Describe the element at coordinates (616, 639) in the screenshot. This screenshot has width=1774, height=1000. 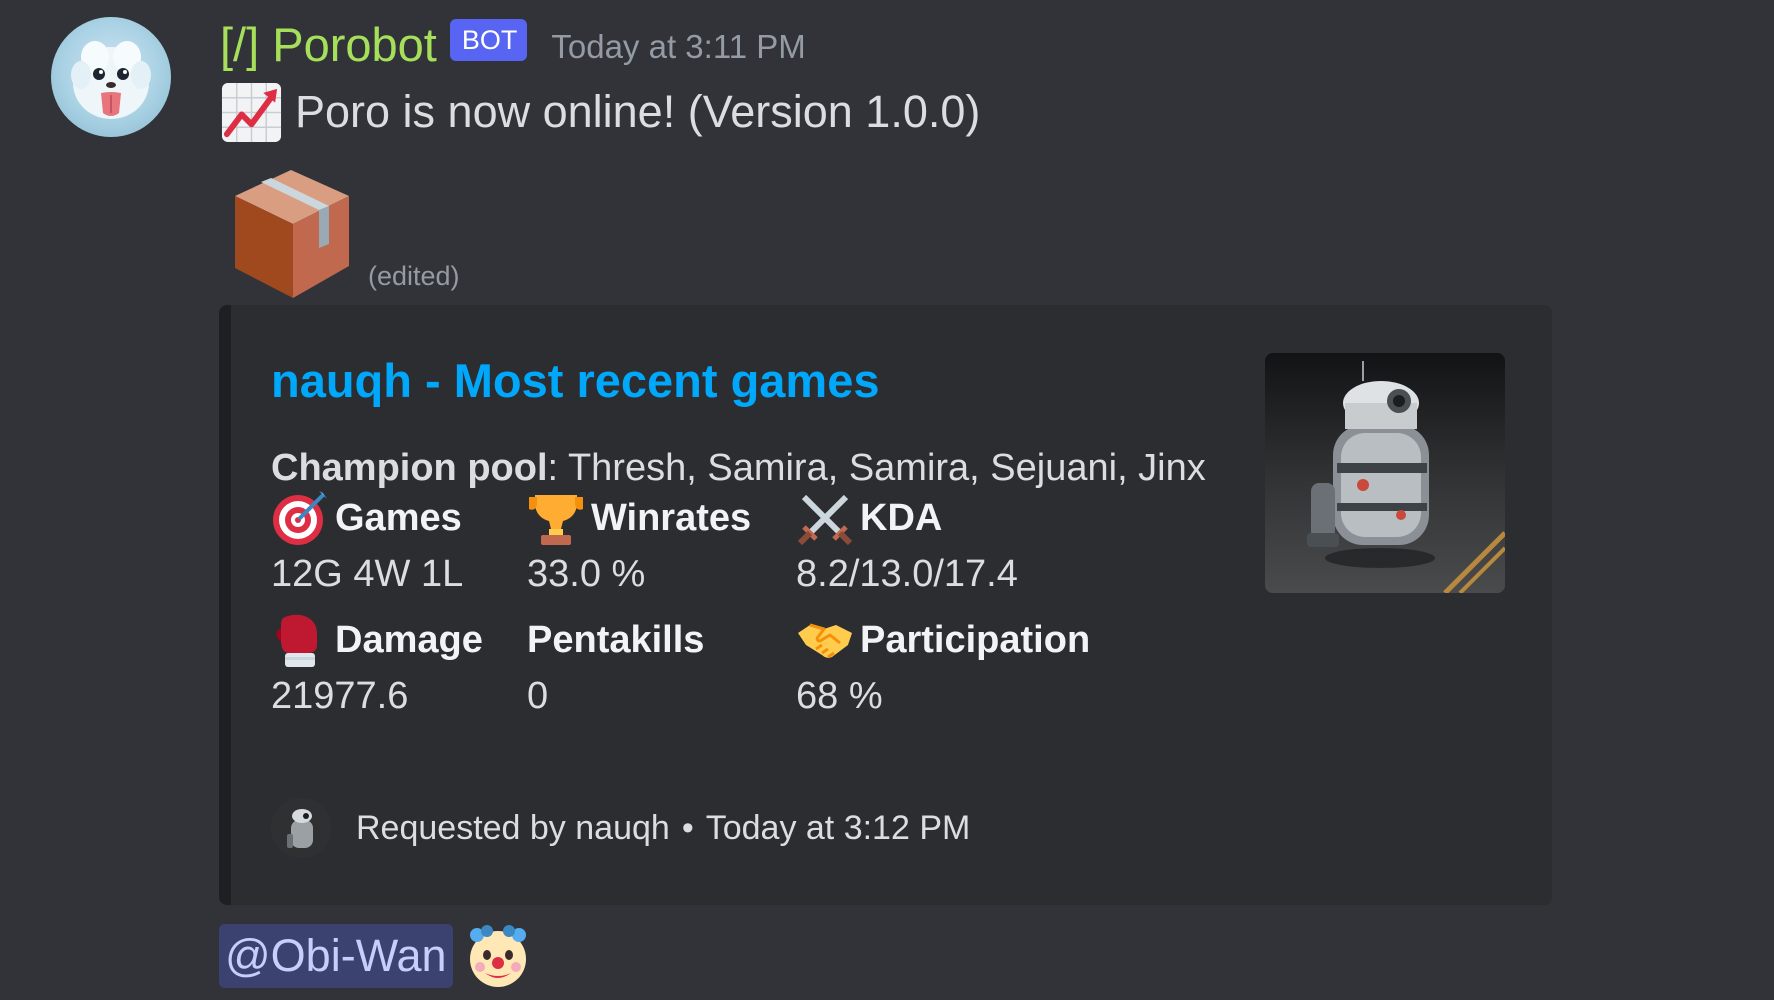
I see `field-name-pentakills: Pentakills` at that location.